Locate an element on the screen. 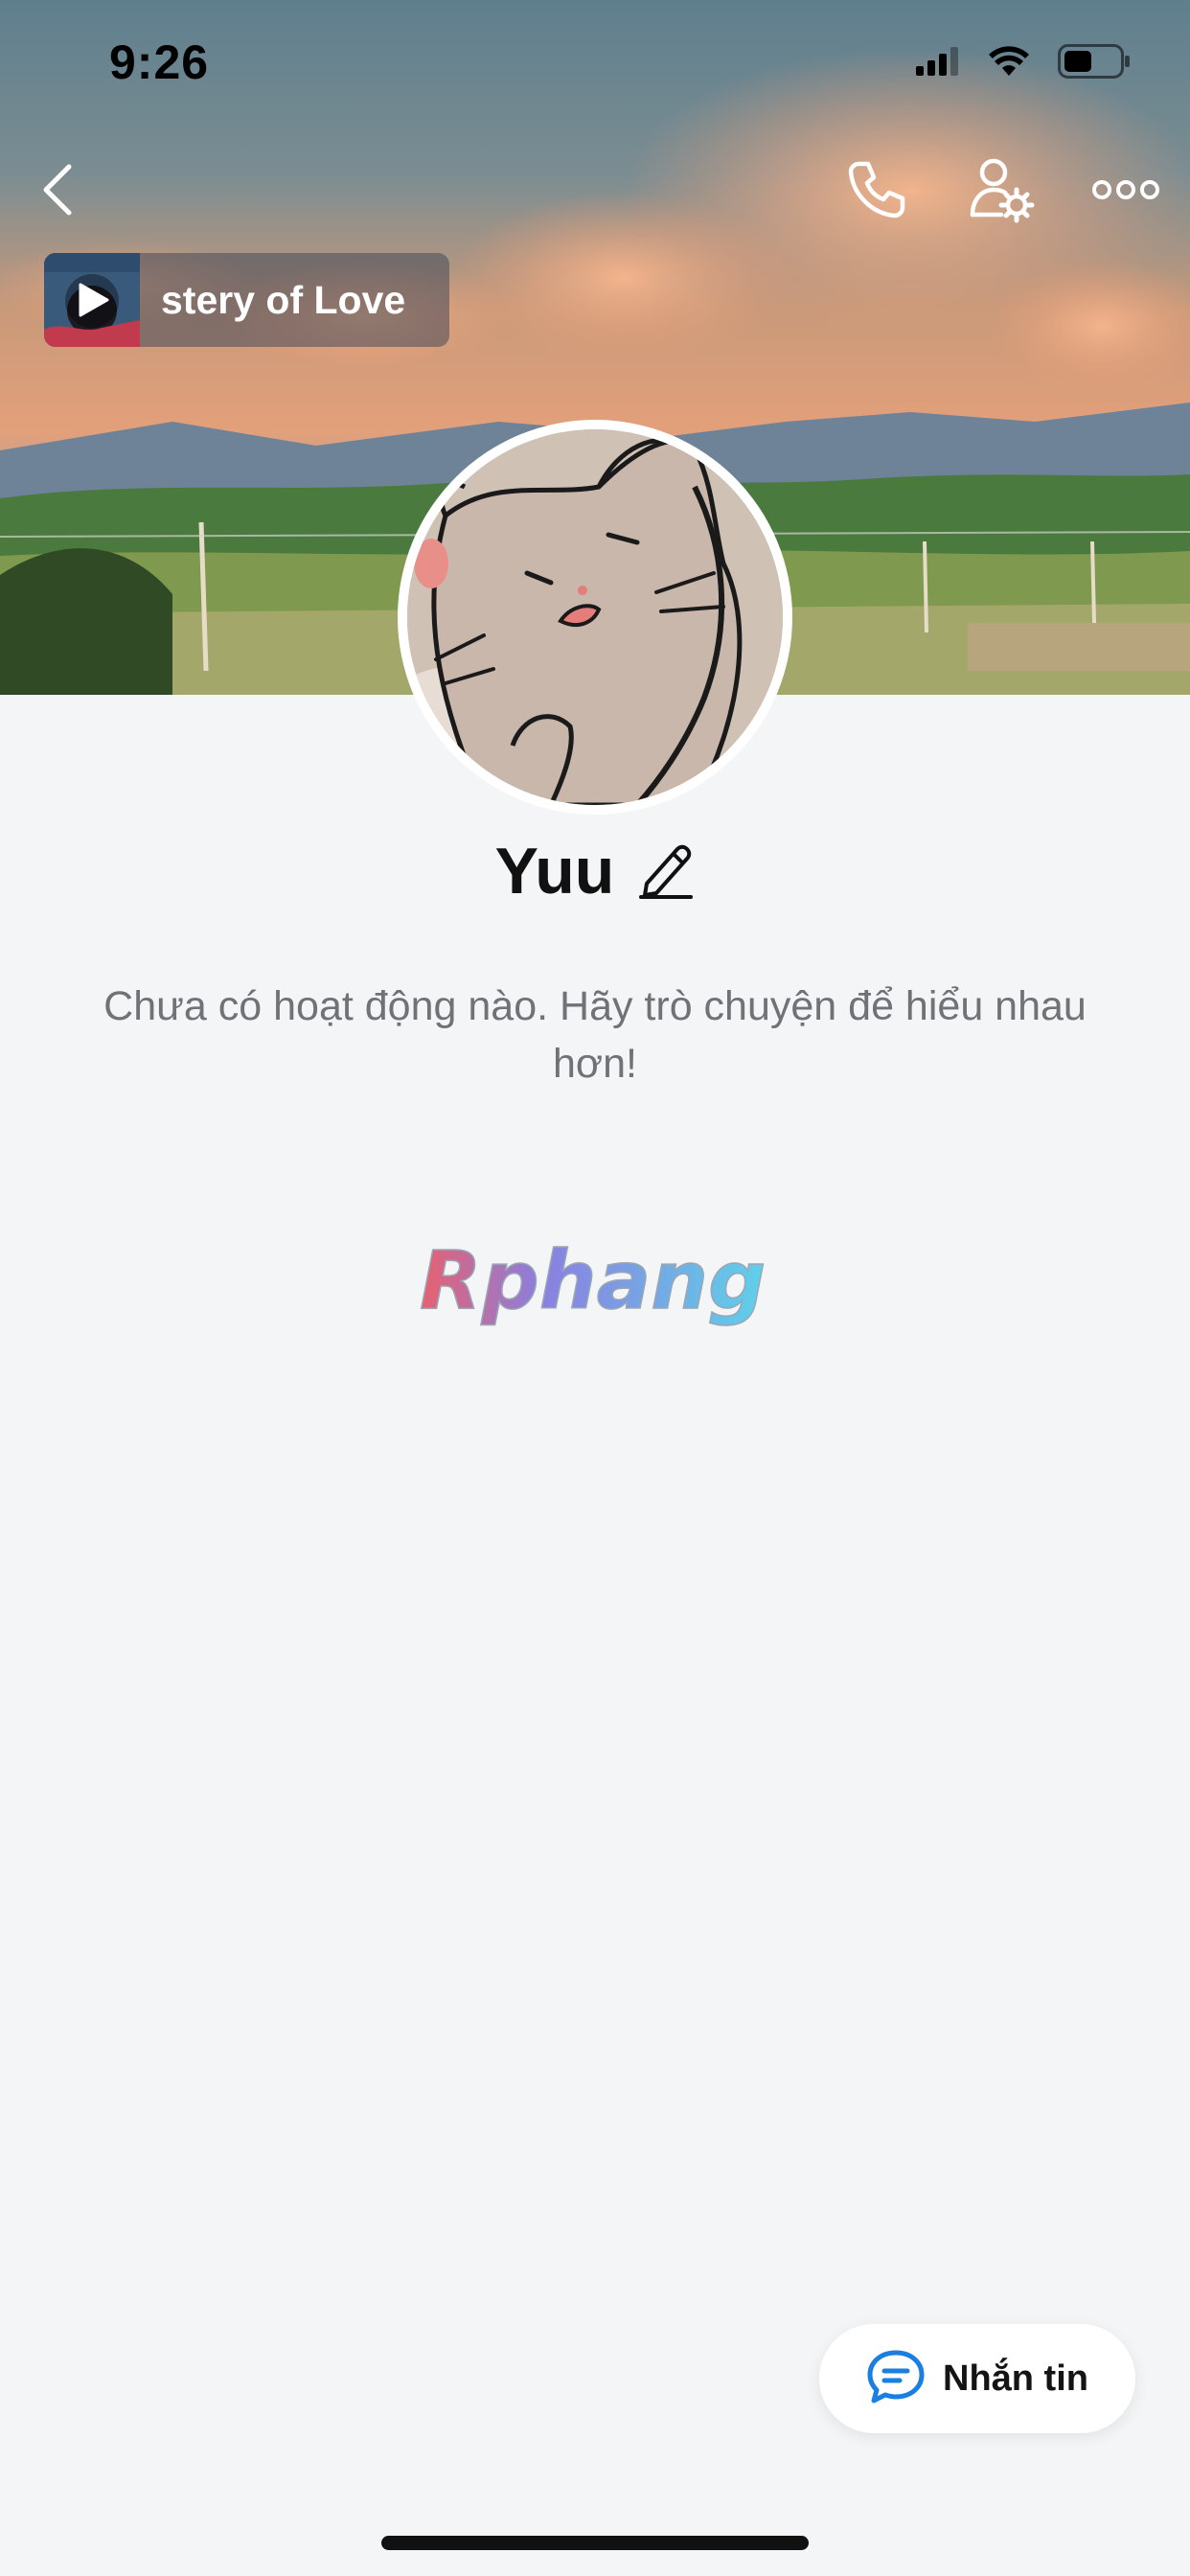 The height and width of the screenshot is (2576, 1190). cellular-signal-icon is located at coordinates (938, 63).